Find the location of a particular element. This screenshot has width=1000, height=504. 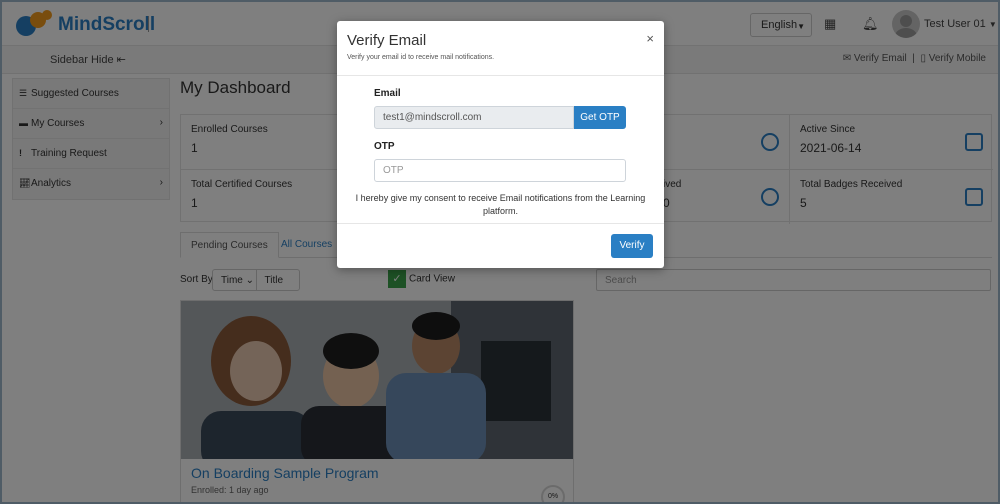

verify-button: Verify is located at coordinates (632, 246).